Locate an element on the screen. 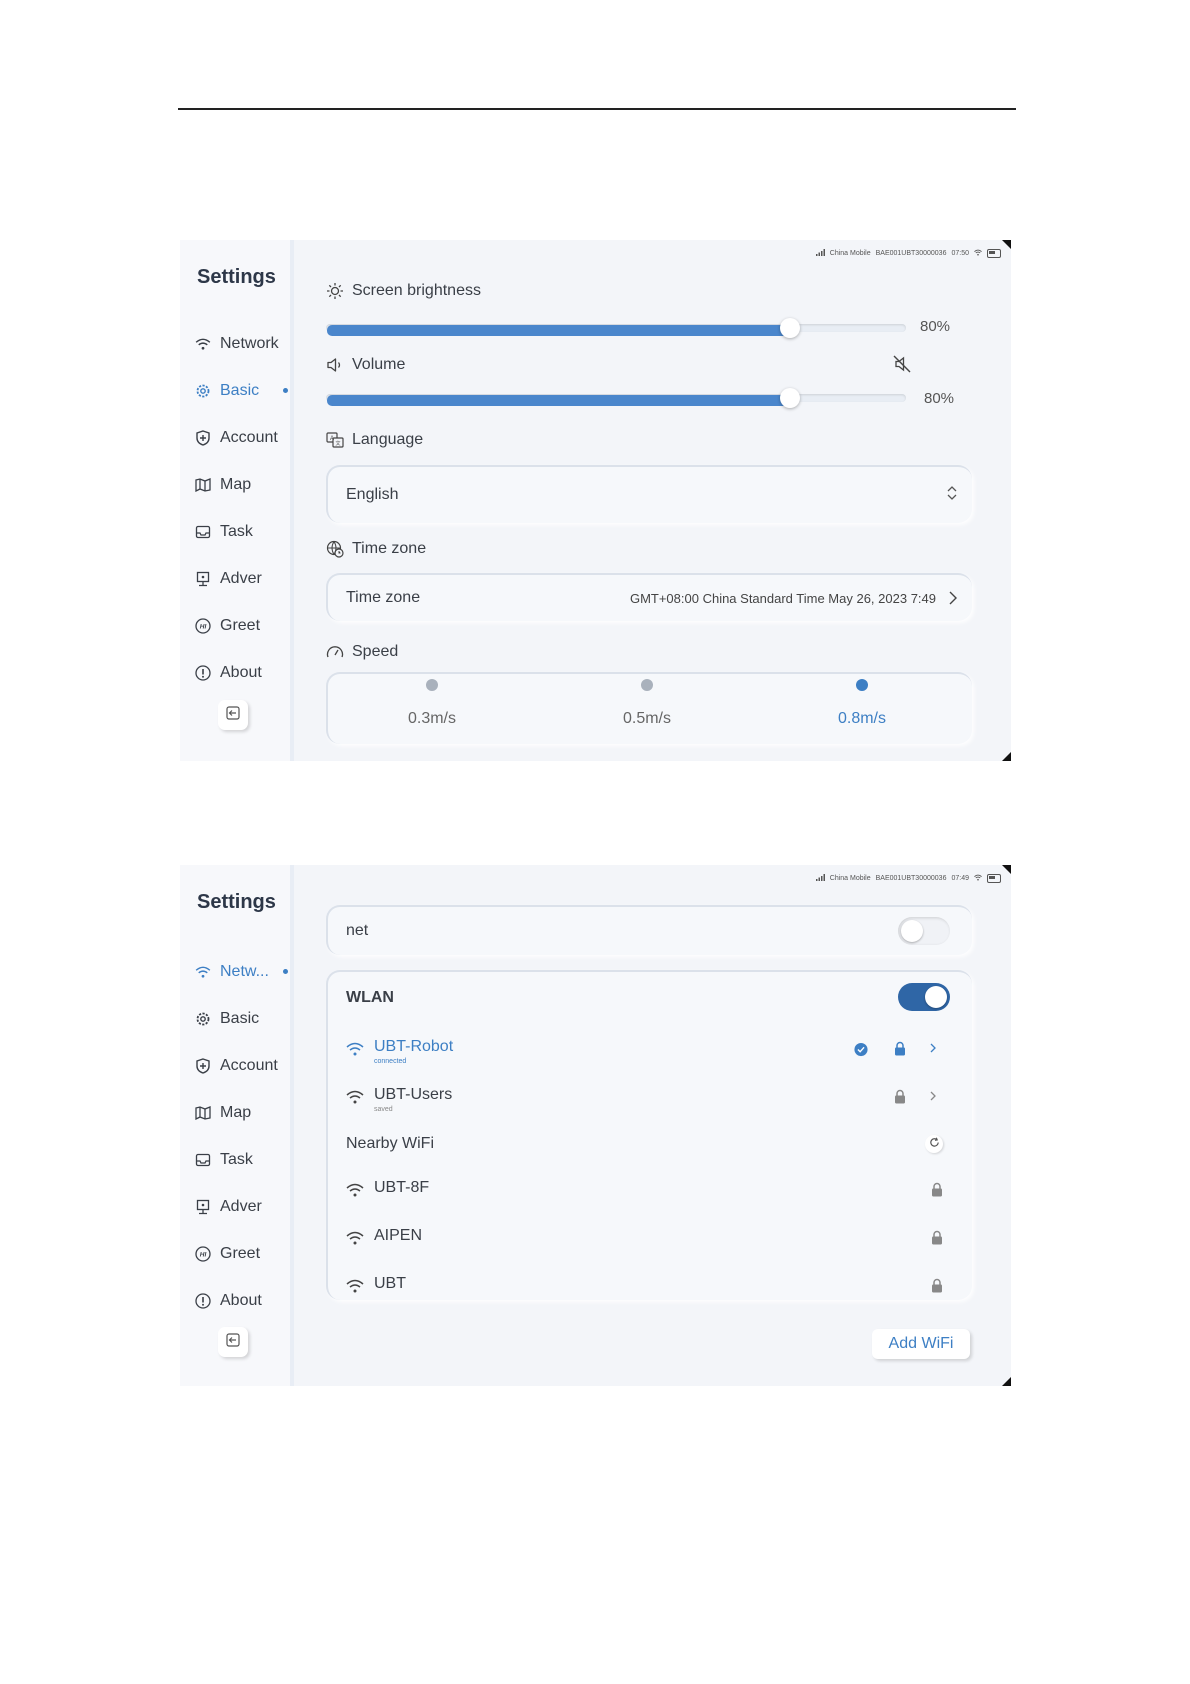 This screenshot has width=1190, height=1684. brightness-slider is located at coordinates (616, 328).